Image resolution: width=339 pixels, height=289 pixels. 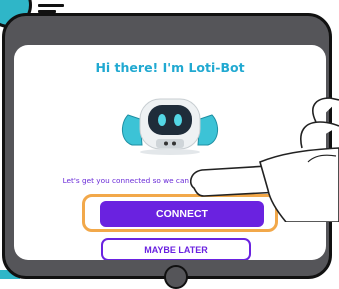 I want to click on home-button-icon, so click(x=176, y=277).